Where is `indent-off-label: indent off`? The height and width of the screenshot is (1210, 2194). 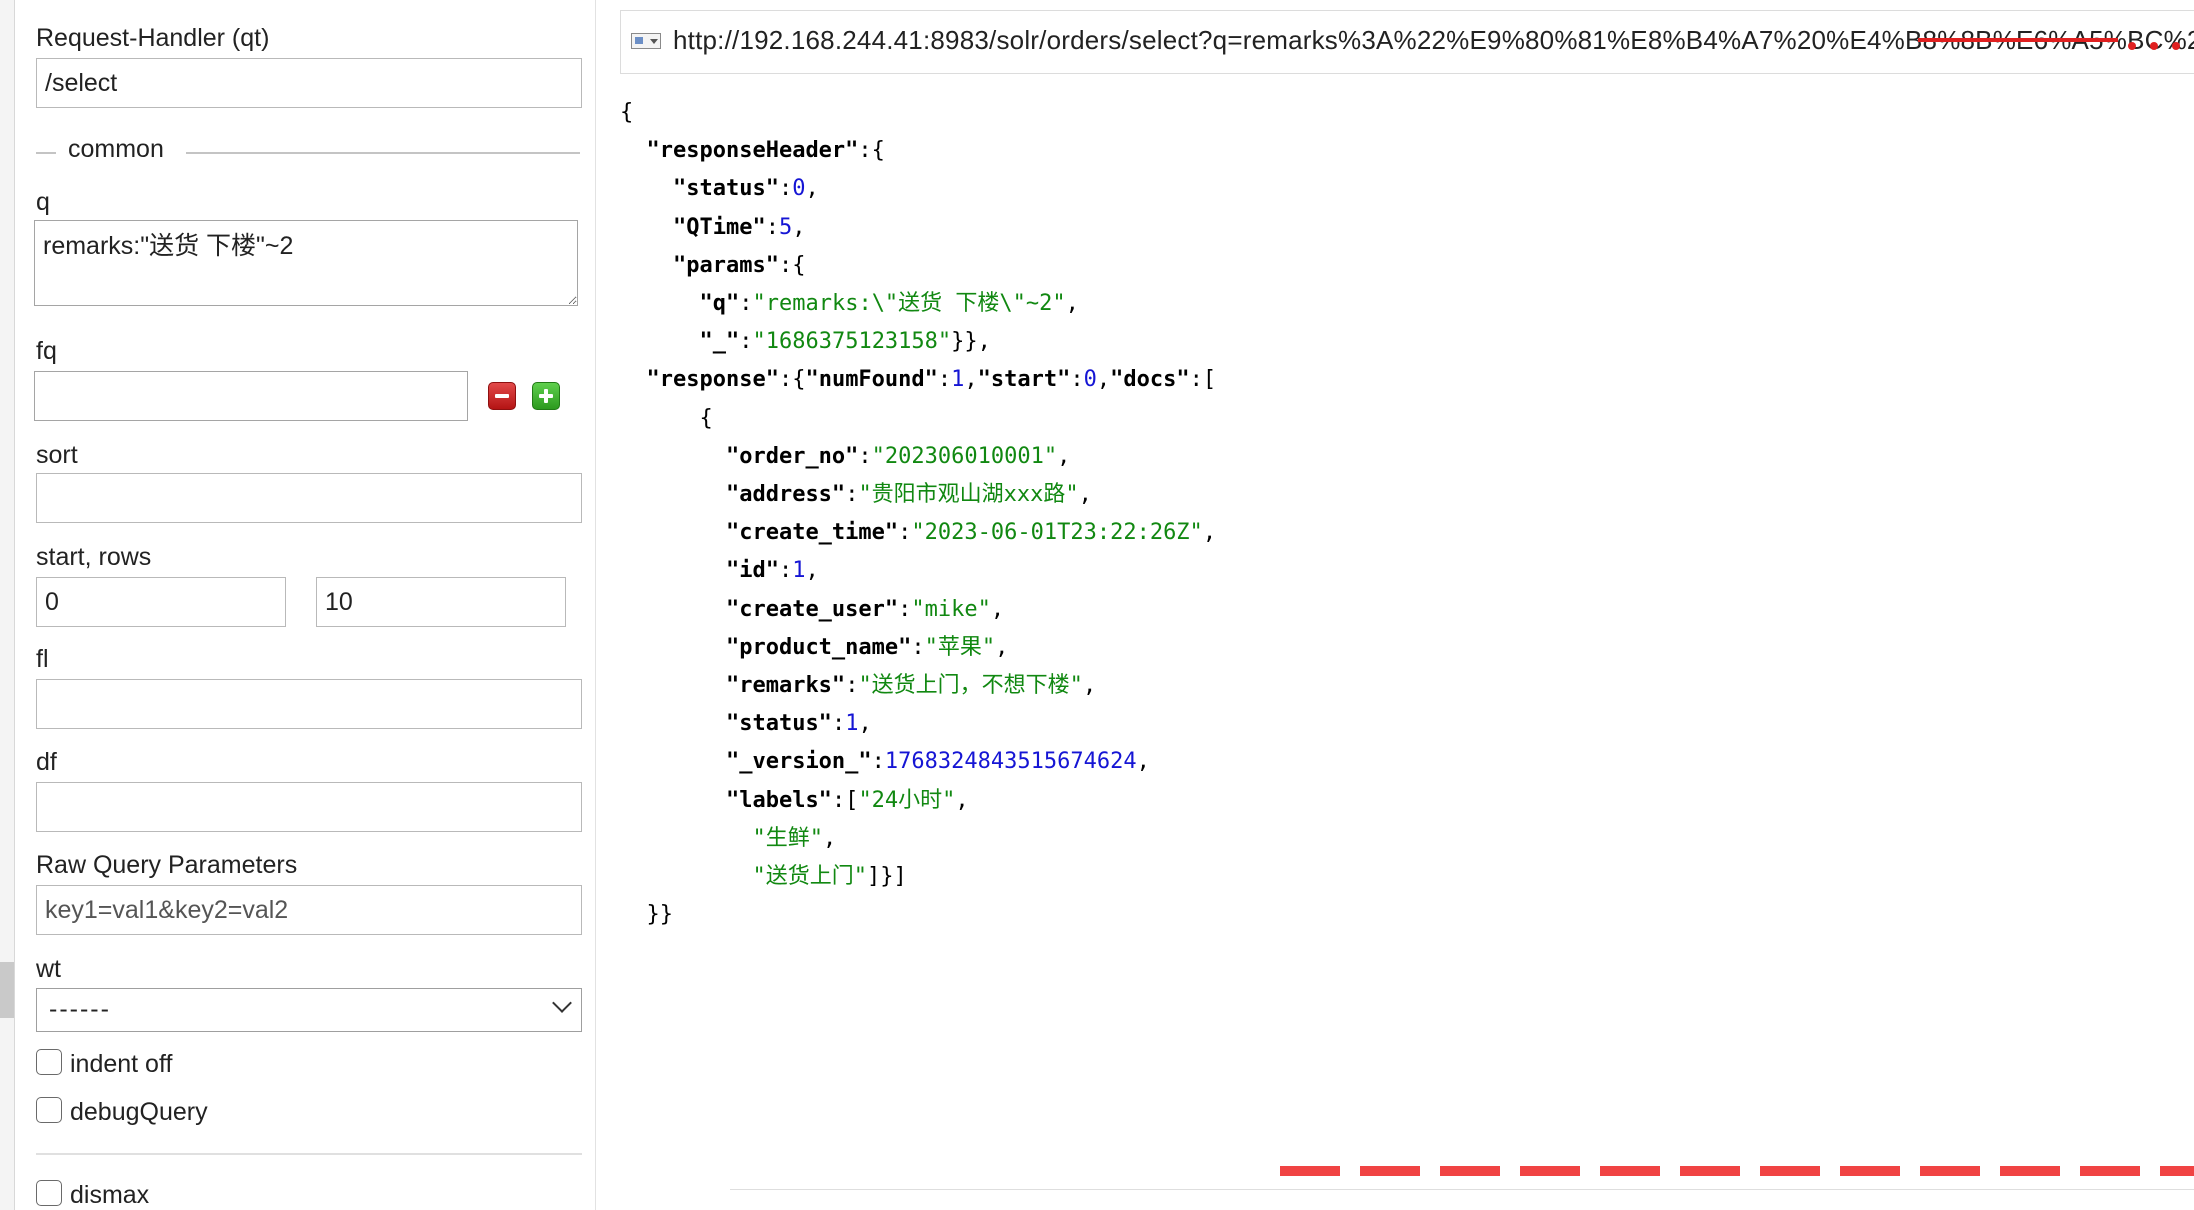 indent-off-label: indent off is located at coordinates (121, 1064).